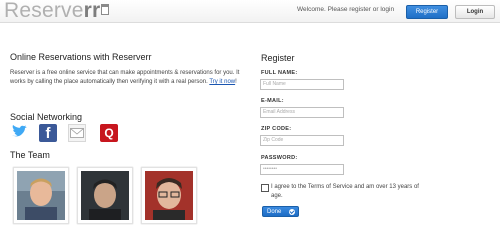 The width and height of the screenshot is (500, 245). I want to click on link-suffix: !, so click(236, 82).